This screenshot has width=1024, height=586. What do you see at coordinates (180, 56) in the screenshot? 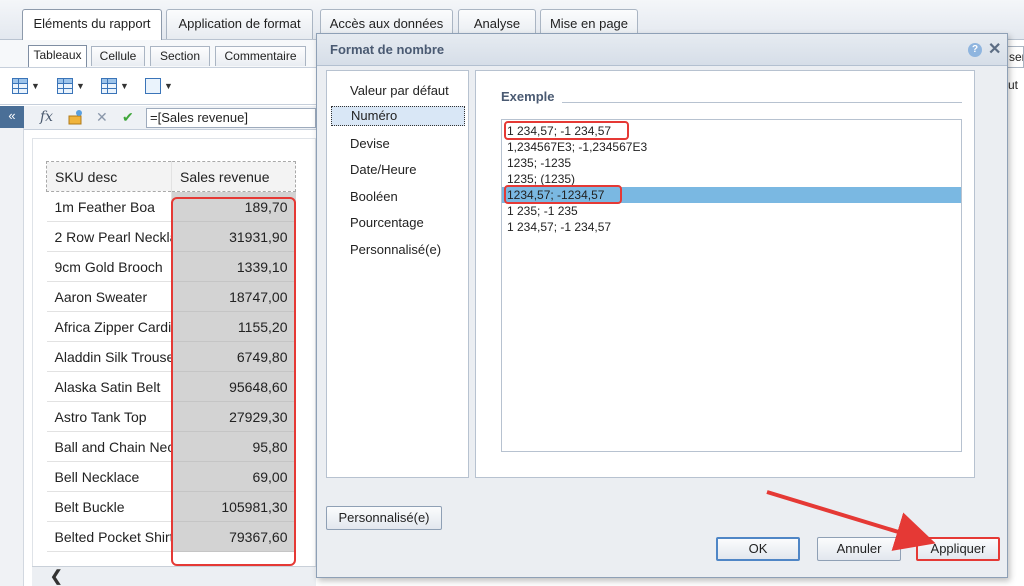
I see `subtab-section: Section` at bounding box center [180, 56].